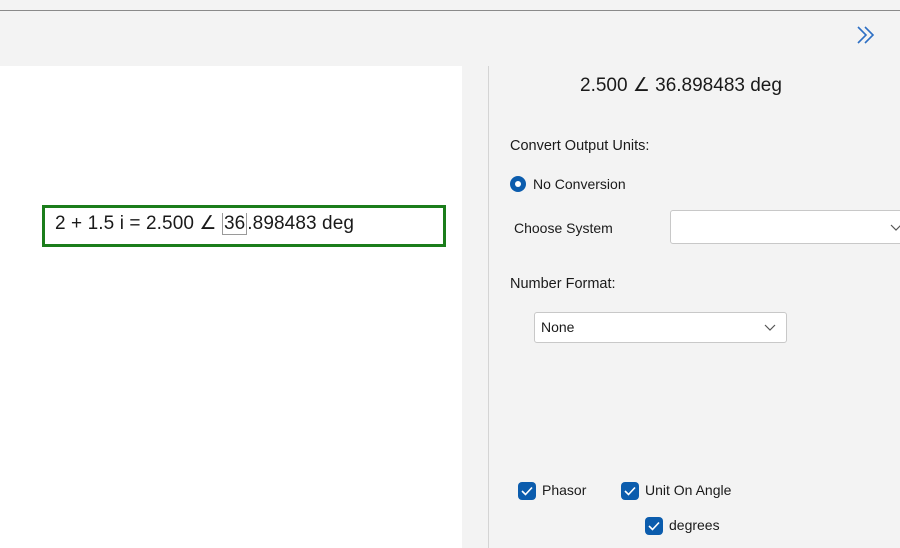 This screenshot has height=548, width=900. I want to click on no-conversion-radio, so click(518, 184).